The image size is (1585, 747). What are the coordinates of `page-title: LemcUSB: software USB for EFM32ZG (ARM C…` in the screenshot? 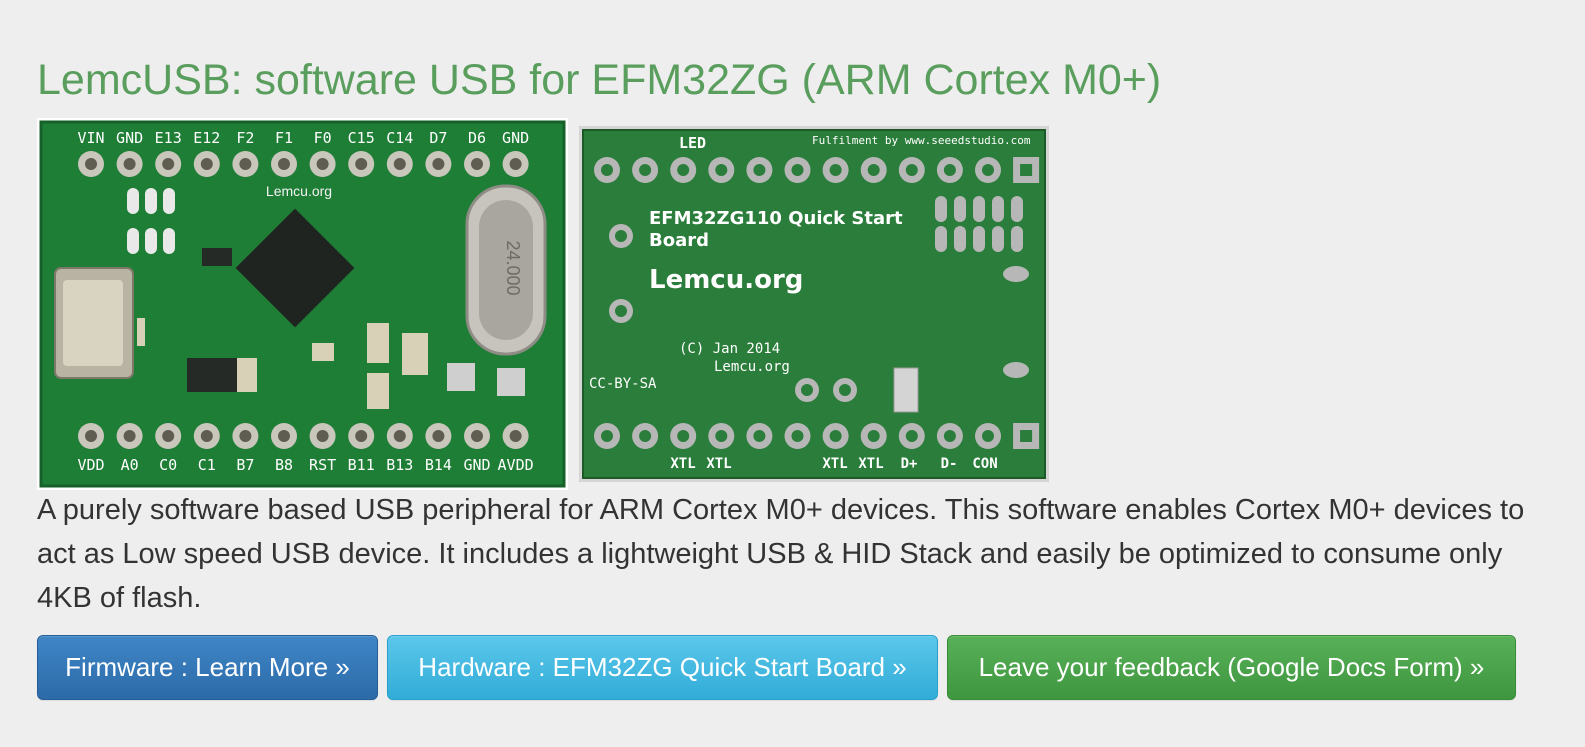 It's located at (599, 80).